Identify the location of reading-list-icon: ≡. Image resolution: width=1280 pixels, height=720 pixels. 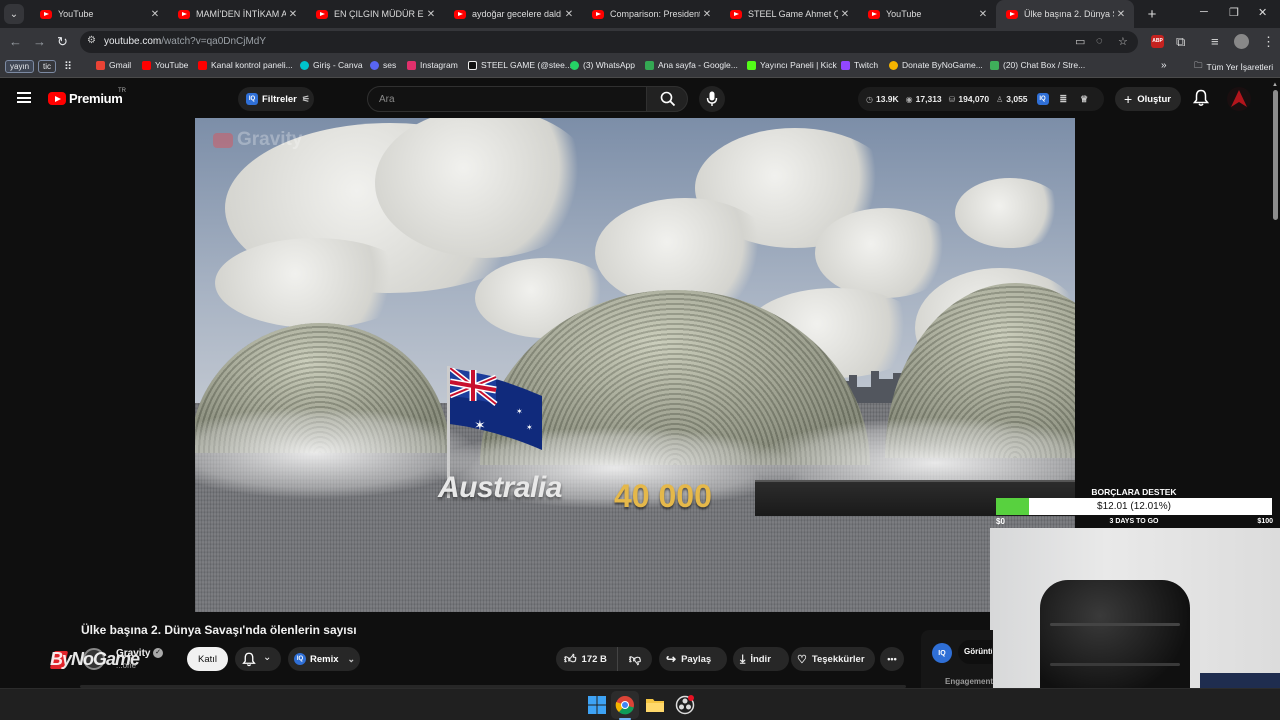
(1215, 41).